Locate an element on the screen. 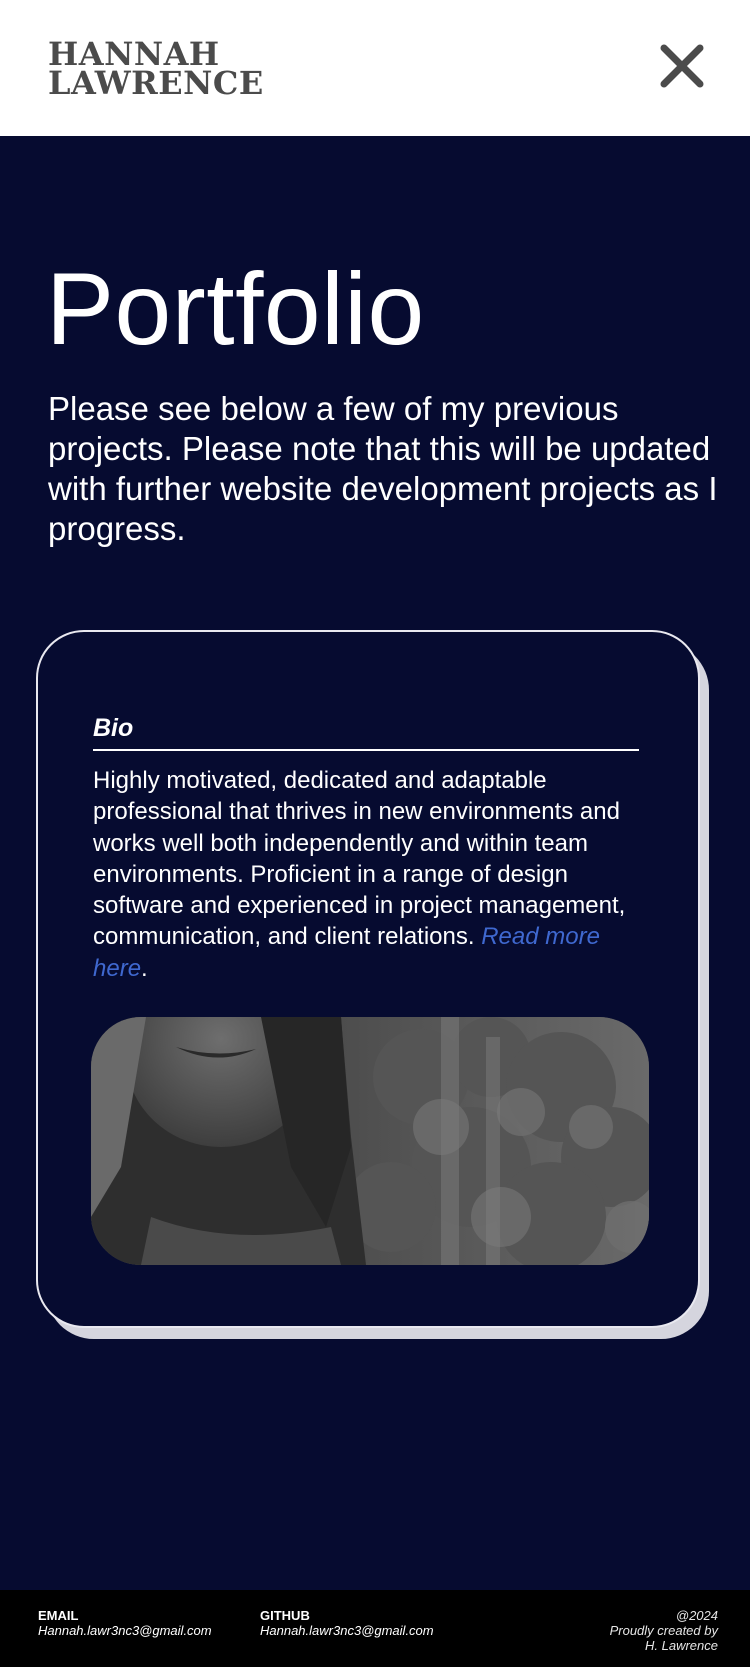  footer-email: EMAIL Hannah.lawr3nc3@gmail.com is located at coordinates (125, 1623).